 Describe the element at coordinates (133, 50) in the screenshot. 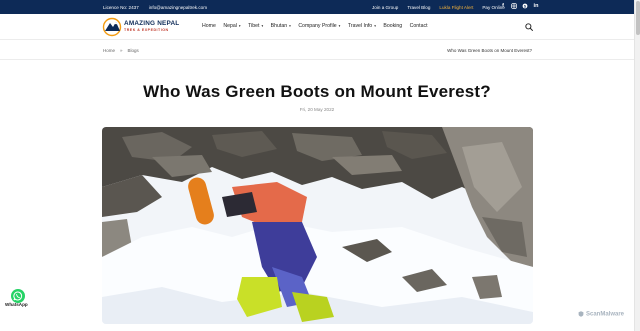

I see `breadcrumb-blogs-link: Blogs` at that location.